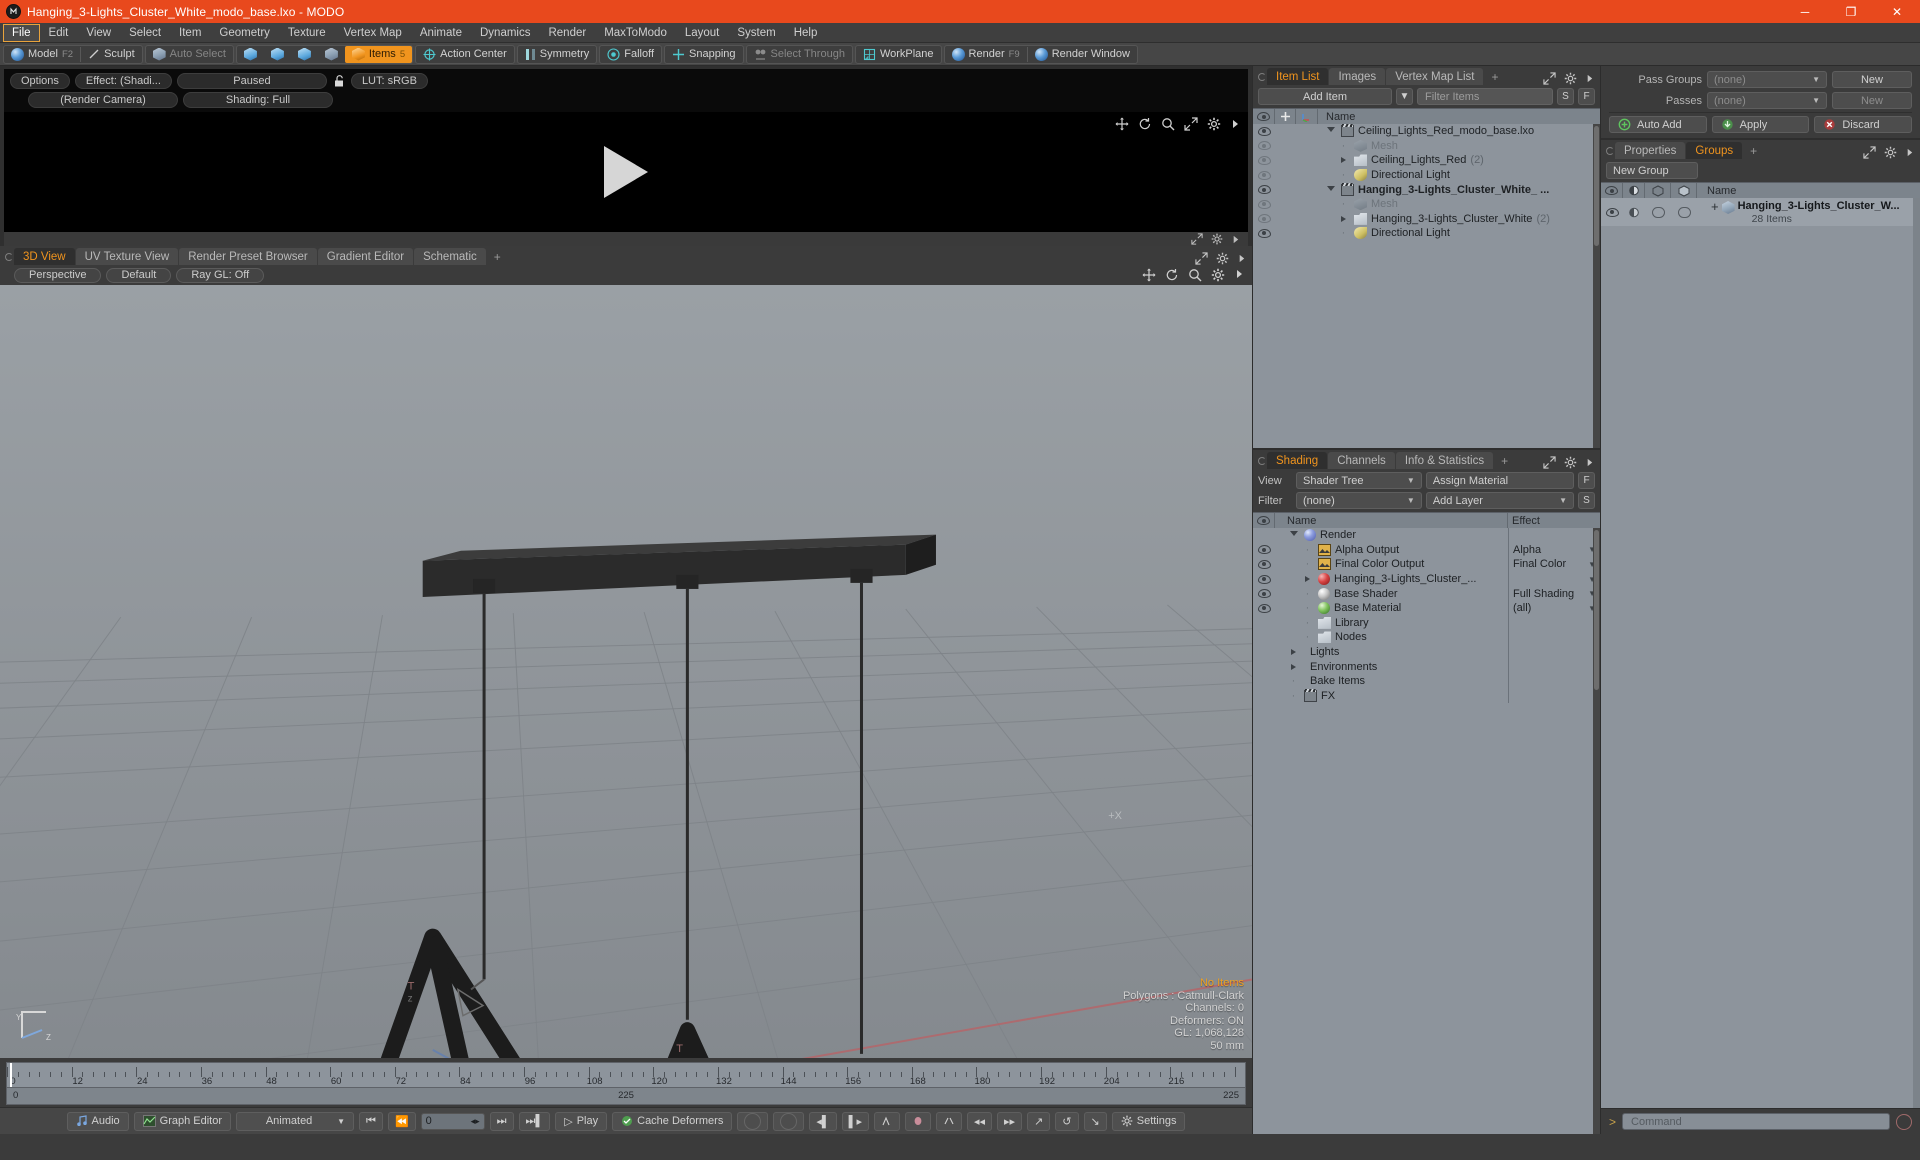  Describe the element at coordinates (250, 54) in the screenshot. I see `vertex-mode-button` at that location.